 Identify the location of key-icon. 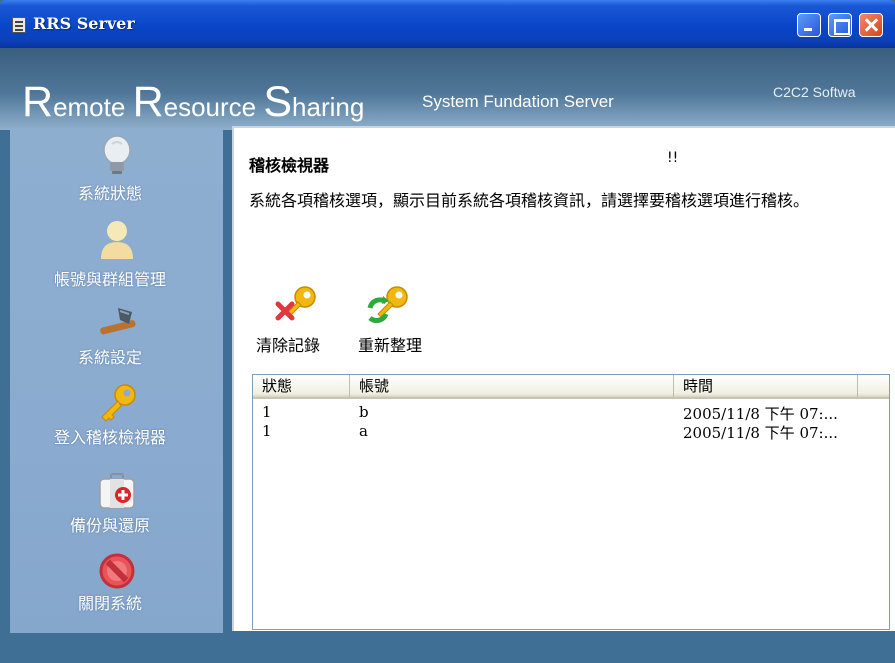
(118, 403).